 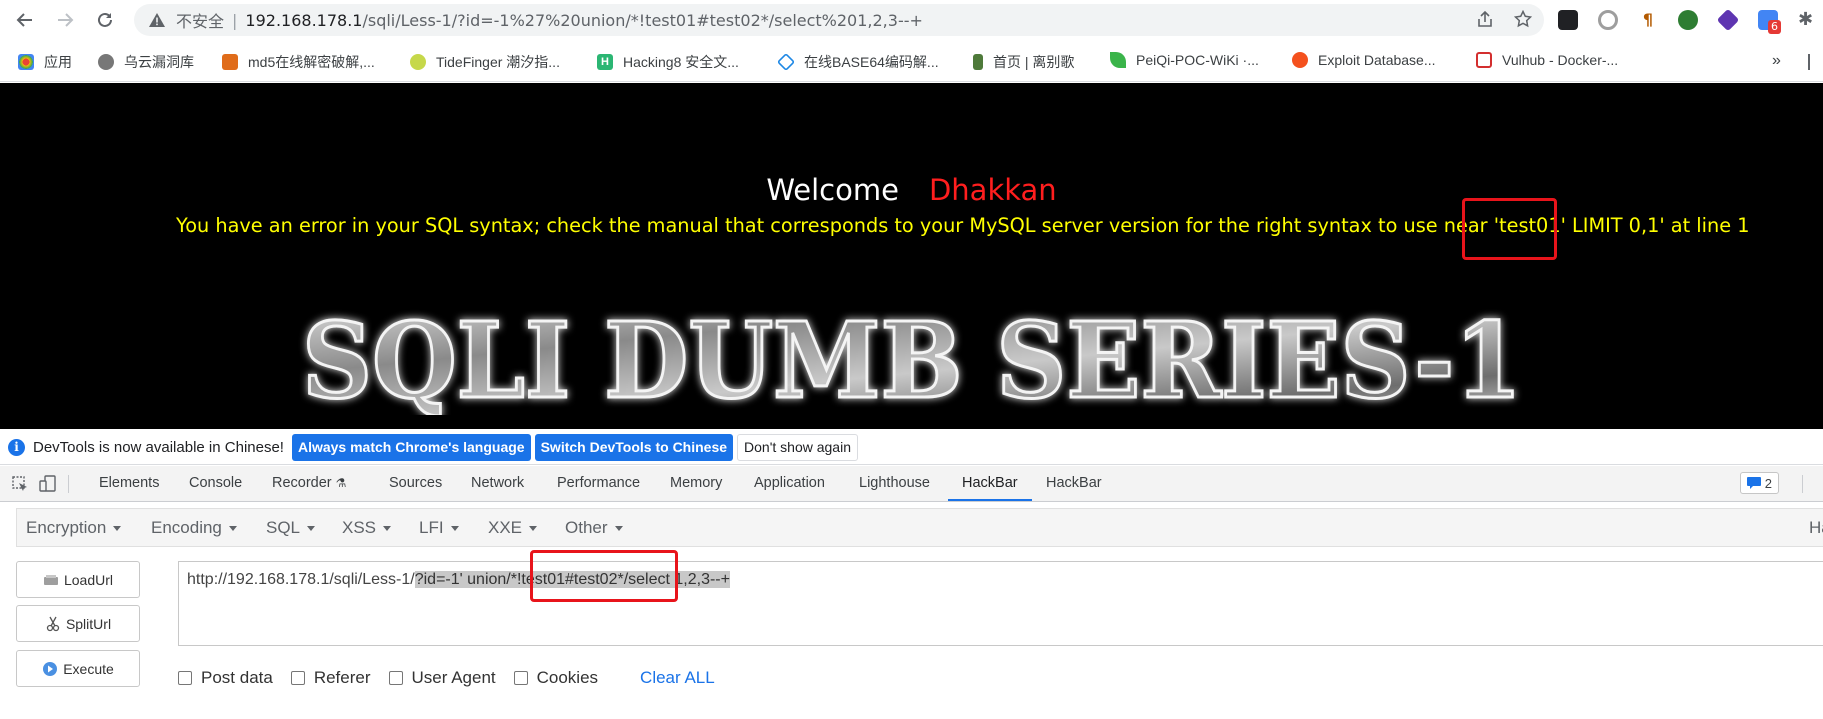 I want to click on exploitdb-icon, so click(x=1300, y=60).